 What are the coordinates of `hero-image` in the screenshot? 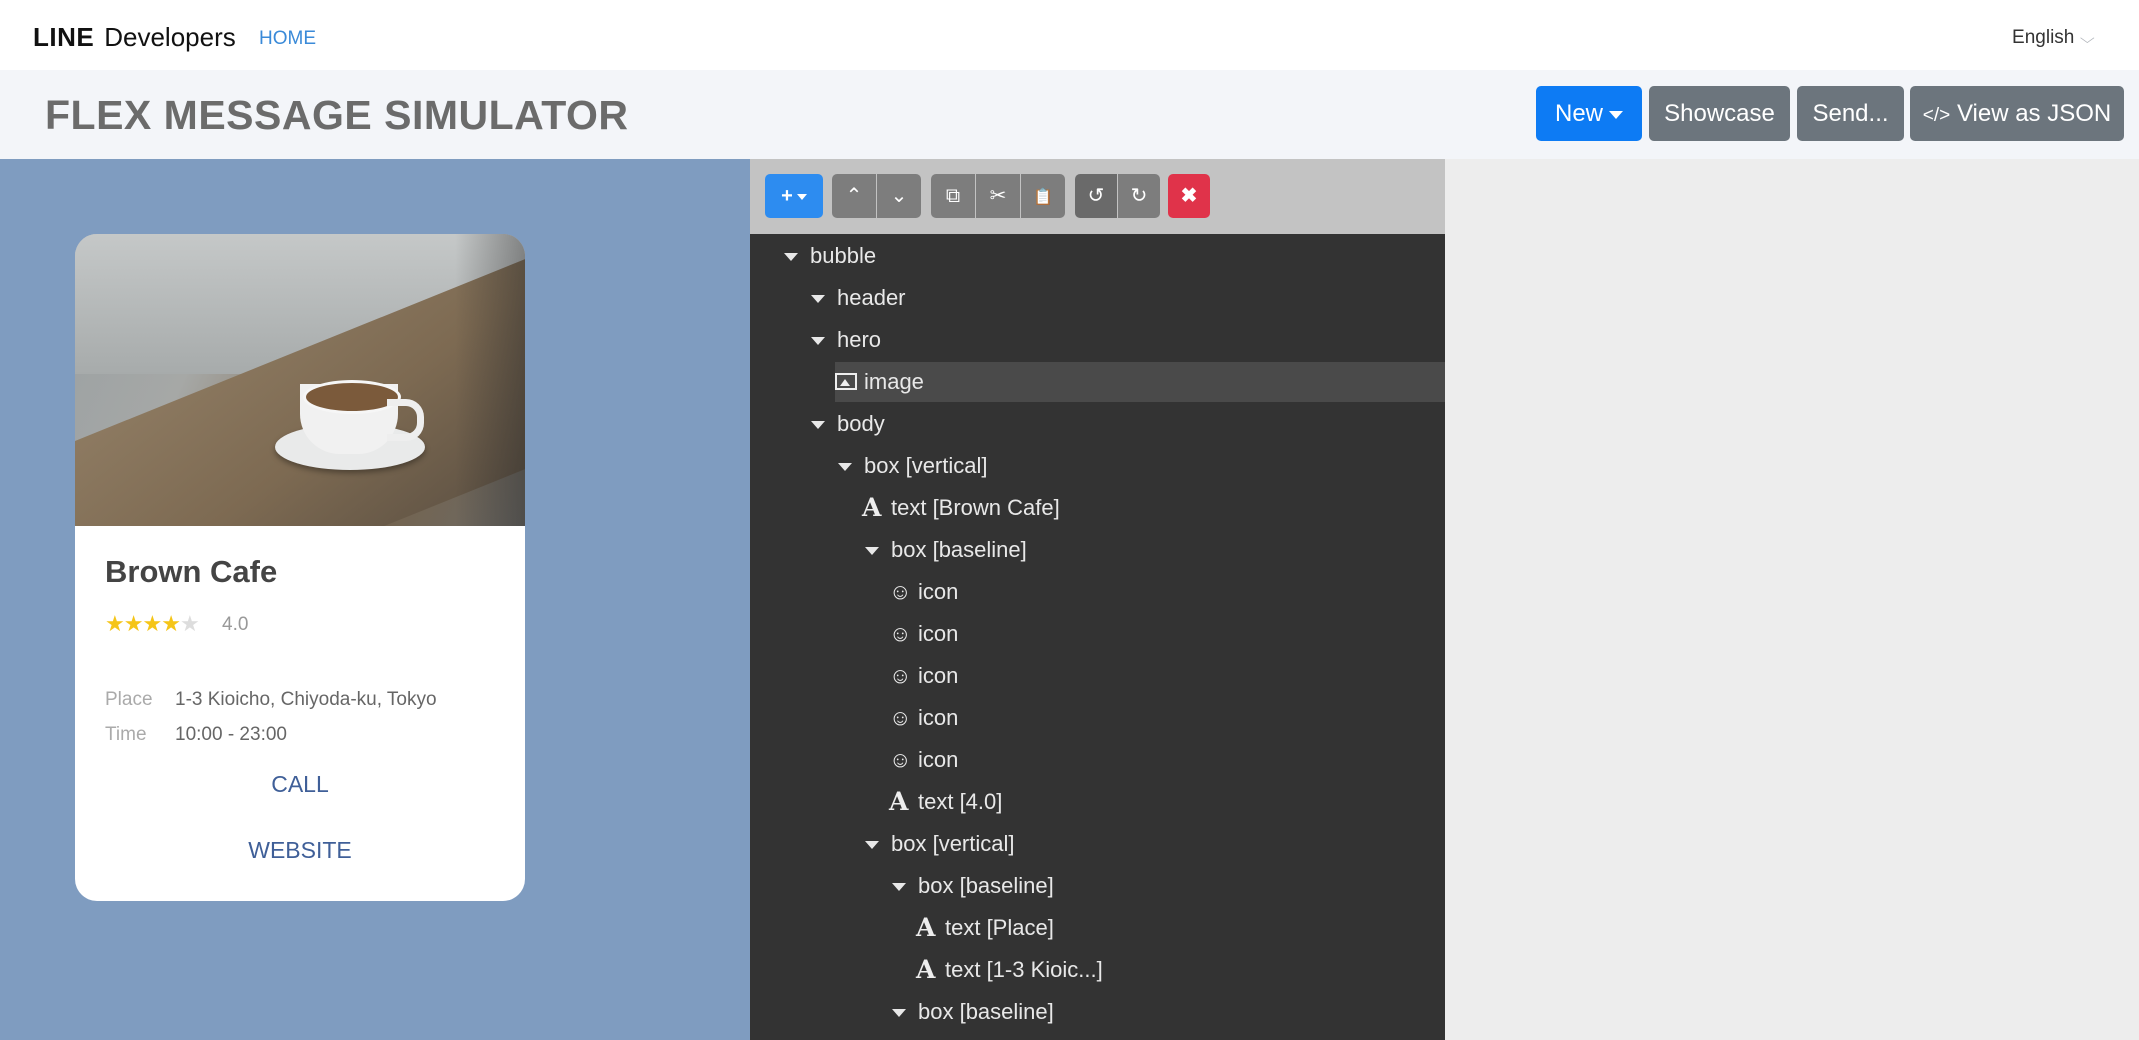 It's located at (300, 380).